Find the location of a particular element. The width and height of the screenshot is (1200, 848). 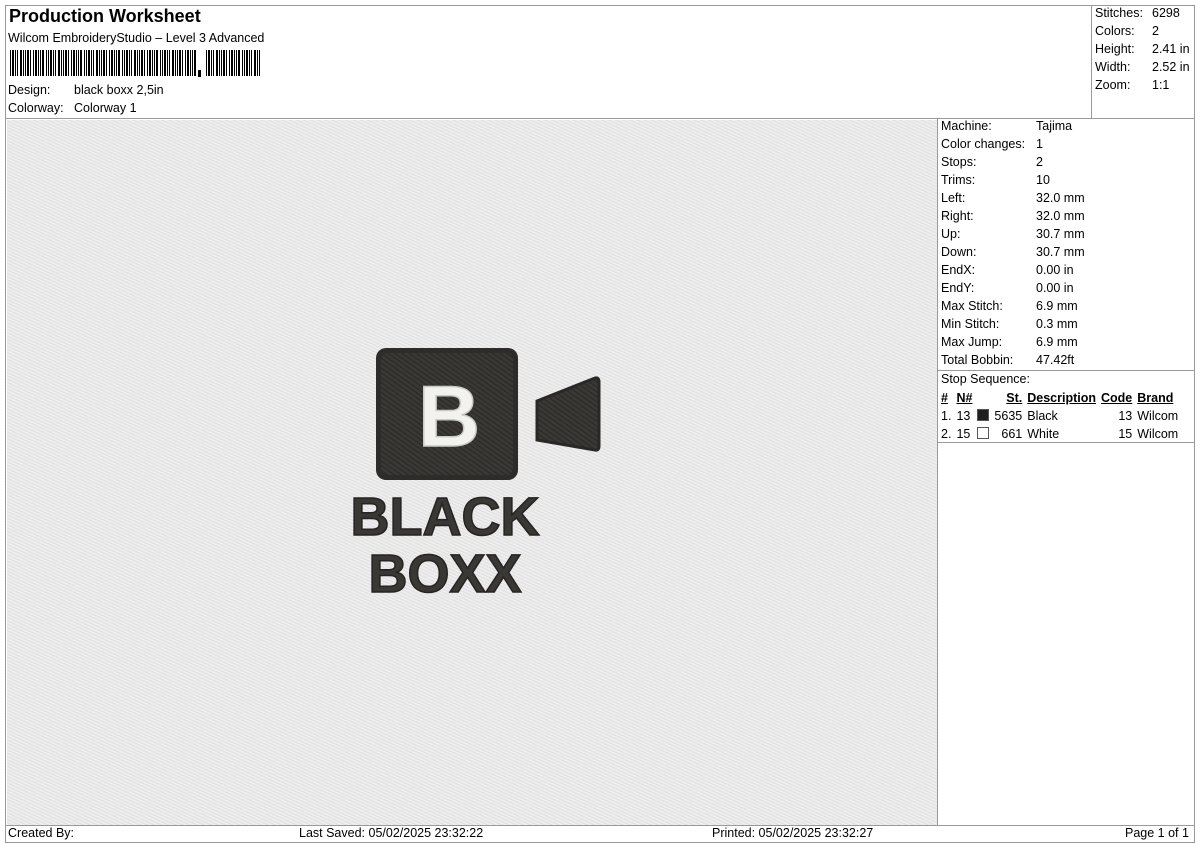

col-brand-header: Brand is located at coordinates (1155, 398).